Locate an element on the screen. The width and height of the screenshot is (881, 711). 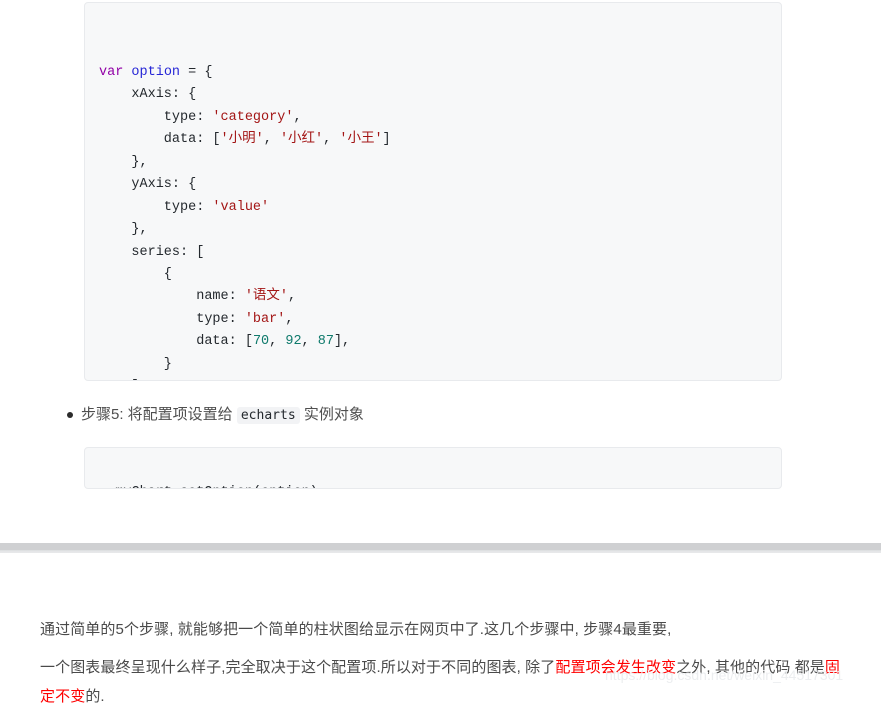
code-line: series: [ is located at coordinates (433, 253).